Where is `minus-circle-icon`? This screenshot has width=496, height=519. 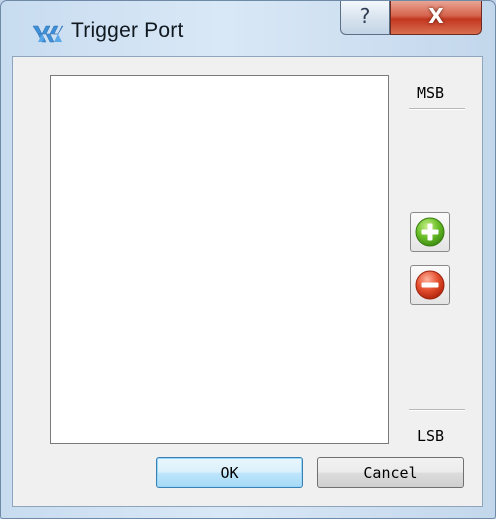 minus-circle-icon is located at coordinates (430, 285).